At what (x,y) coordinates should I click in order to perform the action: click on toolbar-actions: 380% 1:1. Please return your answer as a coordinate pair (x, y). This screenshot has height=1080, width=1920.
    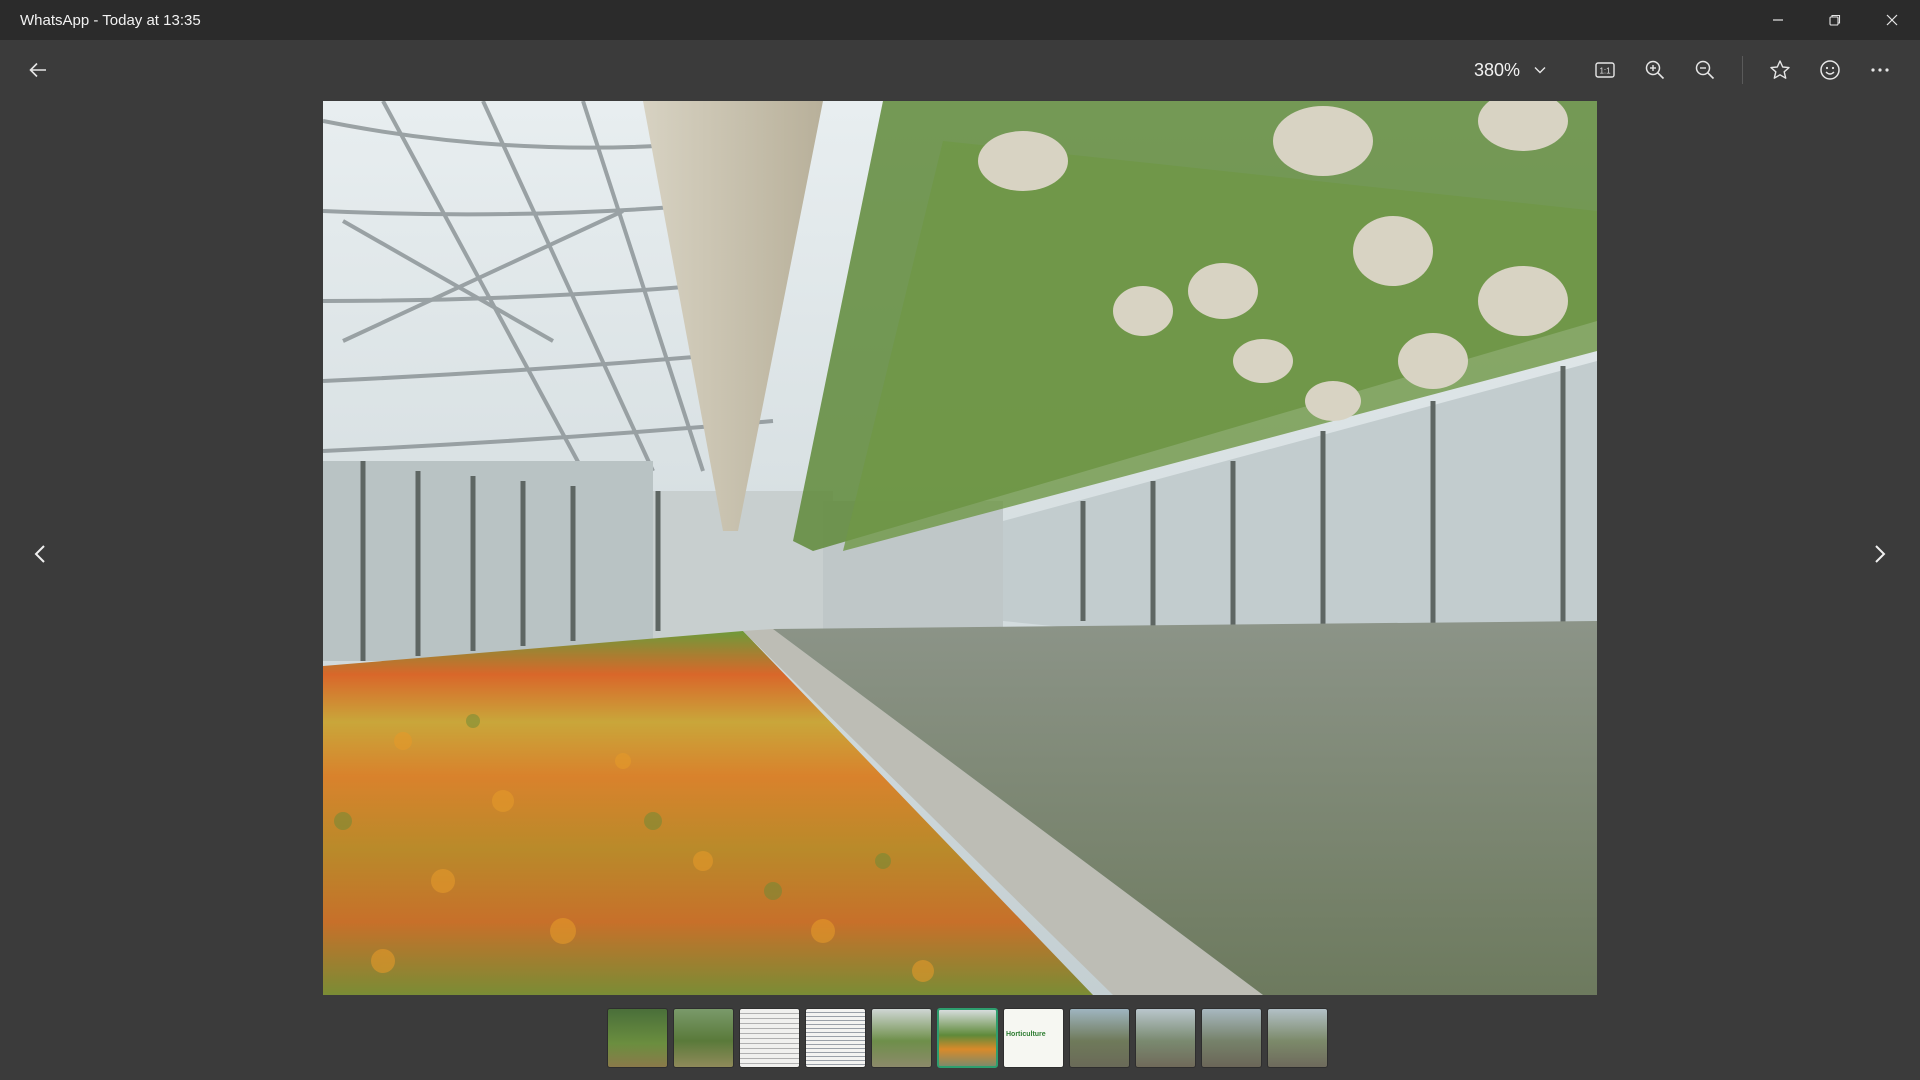
    Looking at the image, I should click on (1690, 70).